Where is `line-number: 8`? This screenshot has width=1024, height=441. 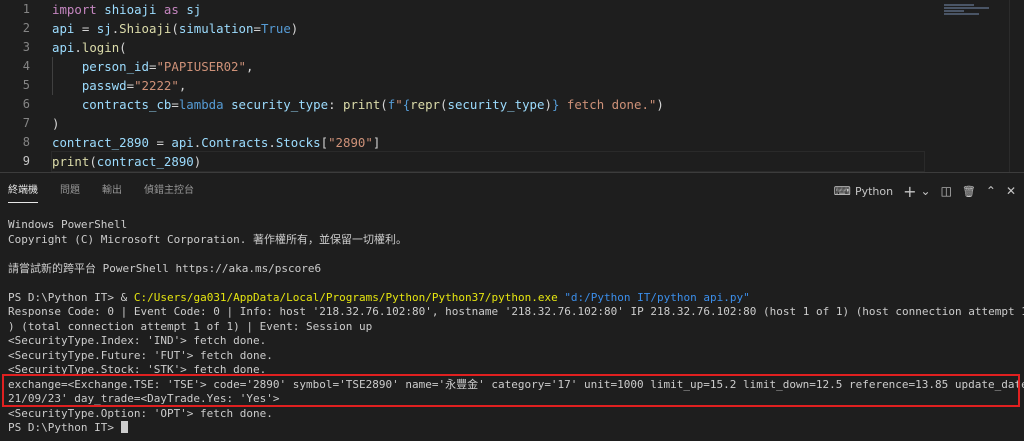
line-number: 8 is located at coordinates (26, 142).